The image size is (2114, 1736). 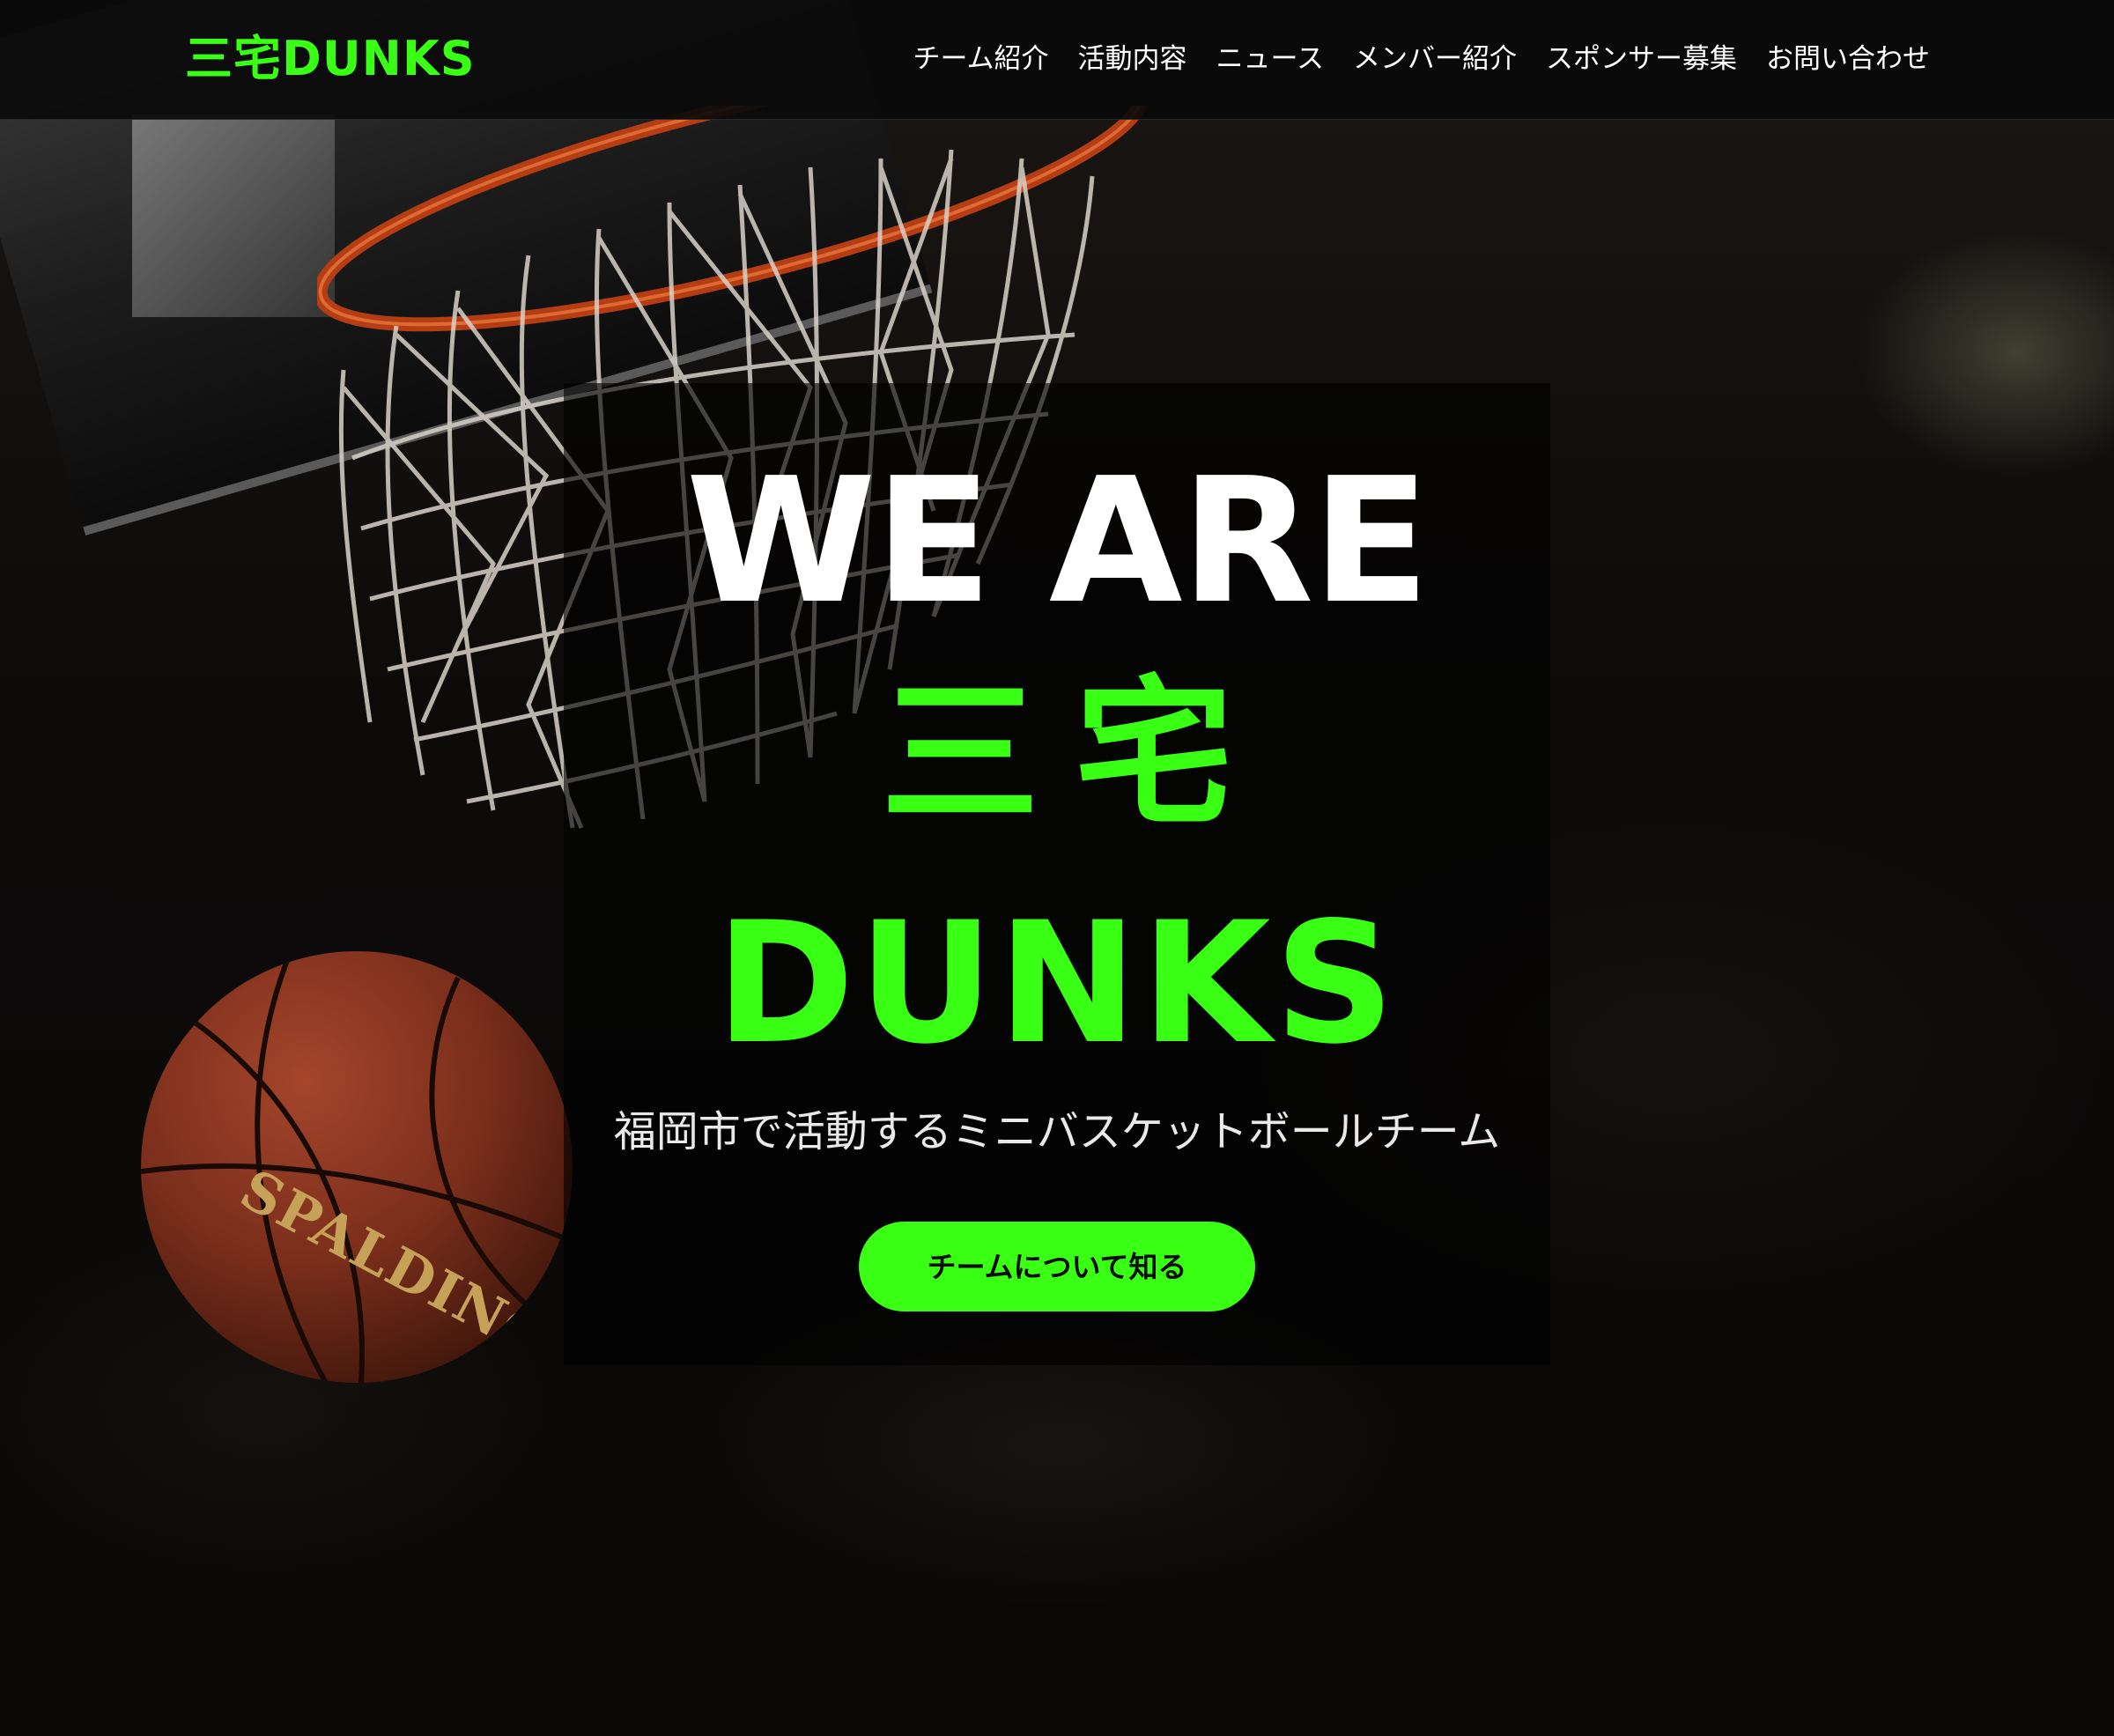 What do you see at coordinates (1270, 59) in the screenshot?
I see `nav-link-news: ニュース` at bounding box center [1270, 59].